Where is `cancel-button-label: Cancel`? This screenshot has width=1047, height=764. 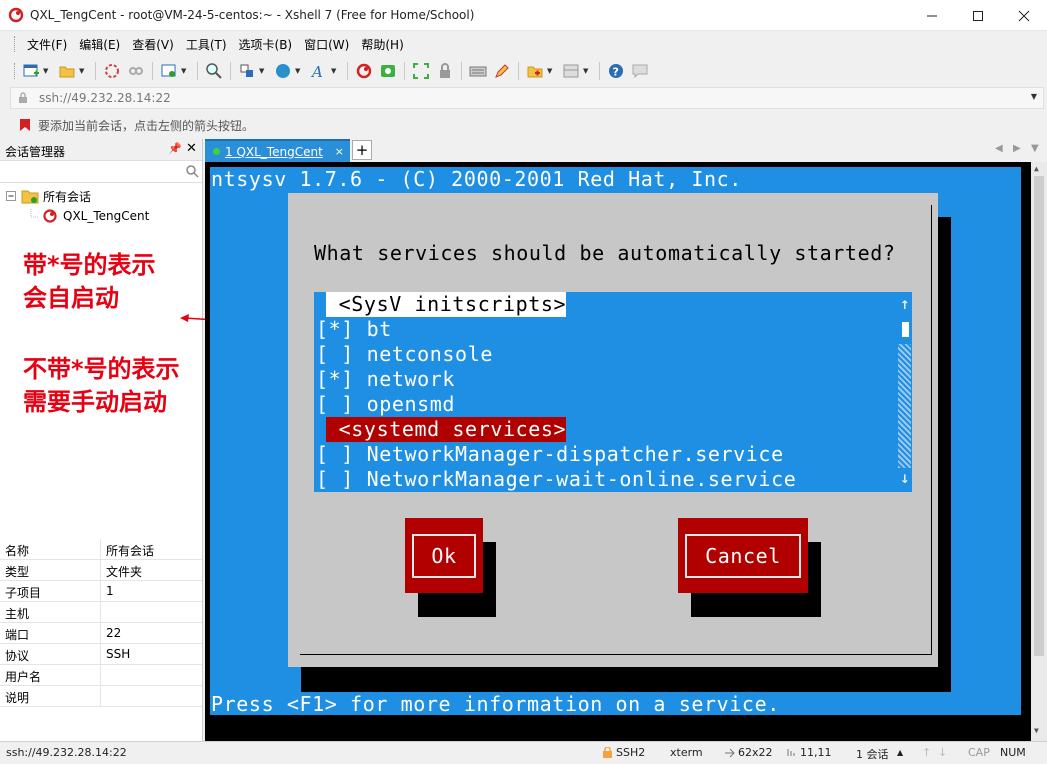
cancel-button-label: Cancel is located at coordinates (743, 555).